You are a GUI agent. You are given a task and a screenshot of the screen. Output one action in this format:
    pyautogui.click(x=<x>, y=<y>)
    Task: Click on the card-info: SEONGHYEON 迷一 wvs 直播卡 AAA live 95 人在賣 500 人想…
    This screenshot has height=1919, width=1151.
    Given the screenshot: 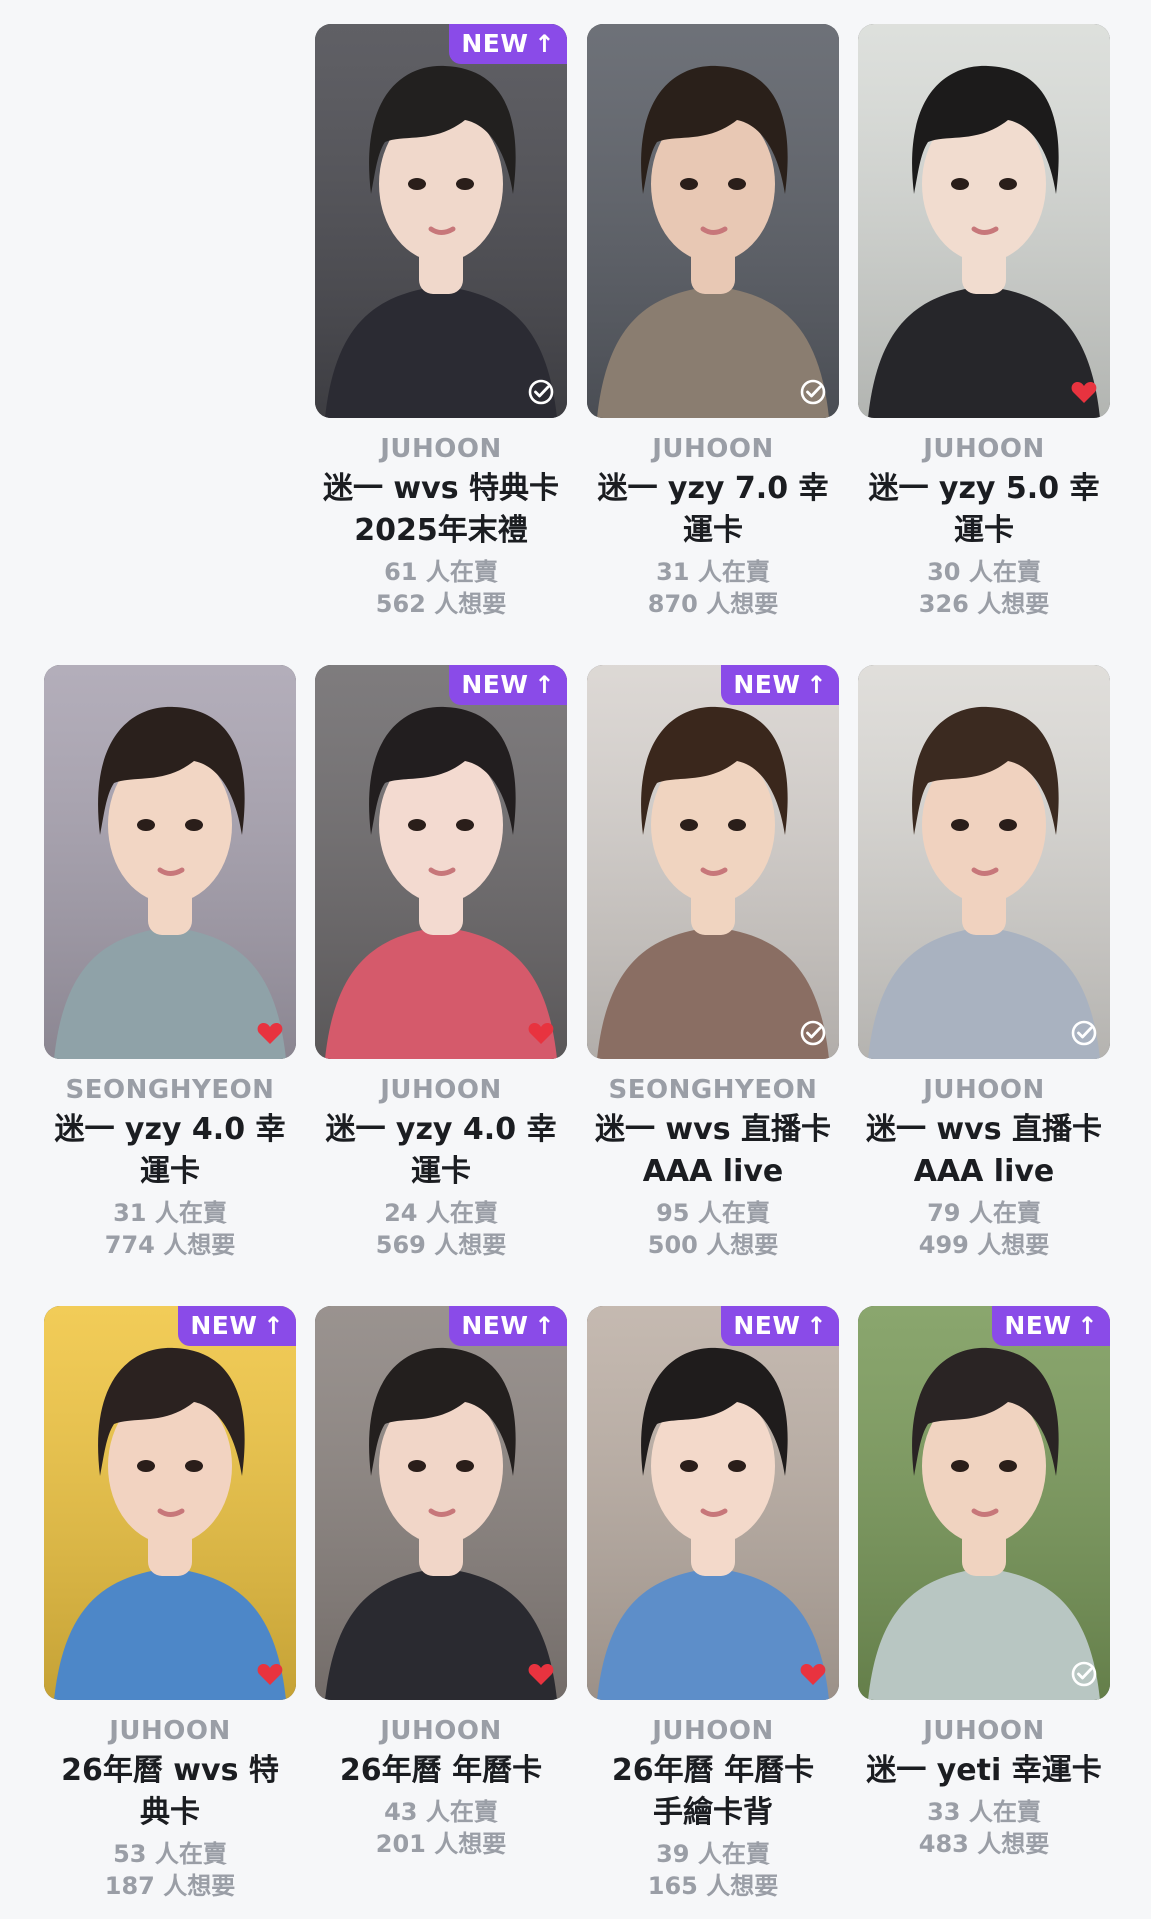 What is the action you would take?
    pyautogui.click(x=713, y=1167)
    